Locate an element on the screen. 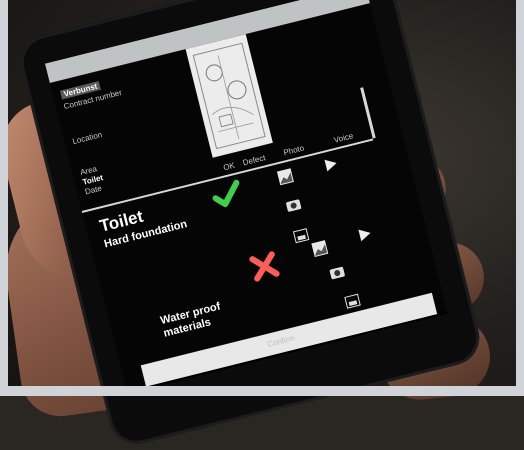 The image size is (524, 450). scroll-indicator is located at coordinates (368, 113).